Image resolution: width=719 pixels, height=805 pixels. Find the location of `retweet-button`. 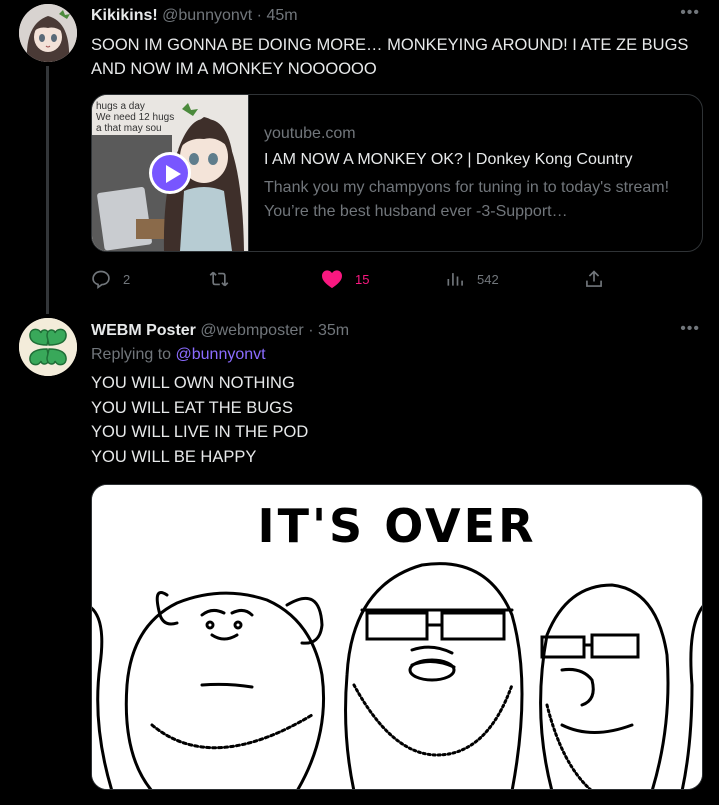

retweet-button is located at coordinates (225, 279).